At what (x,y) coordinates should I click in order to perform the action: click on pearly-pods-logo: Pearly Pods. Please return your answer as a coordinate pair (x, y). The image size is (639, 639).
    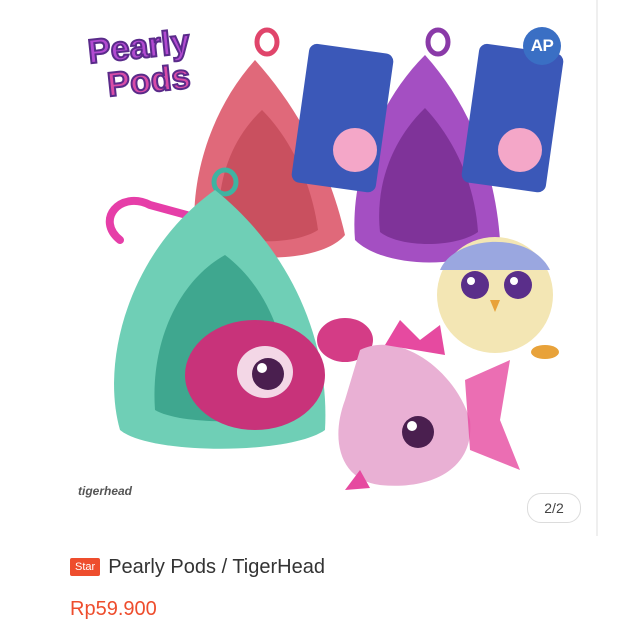
    Looking at the image, I should click on (139, 63).